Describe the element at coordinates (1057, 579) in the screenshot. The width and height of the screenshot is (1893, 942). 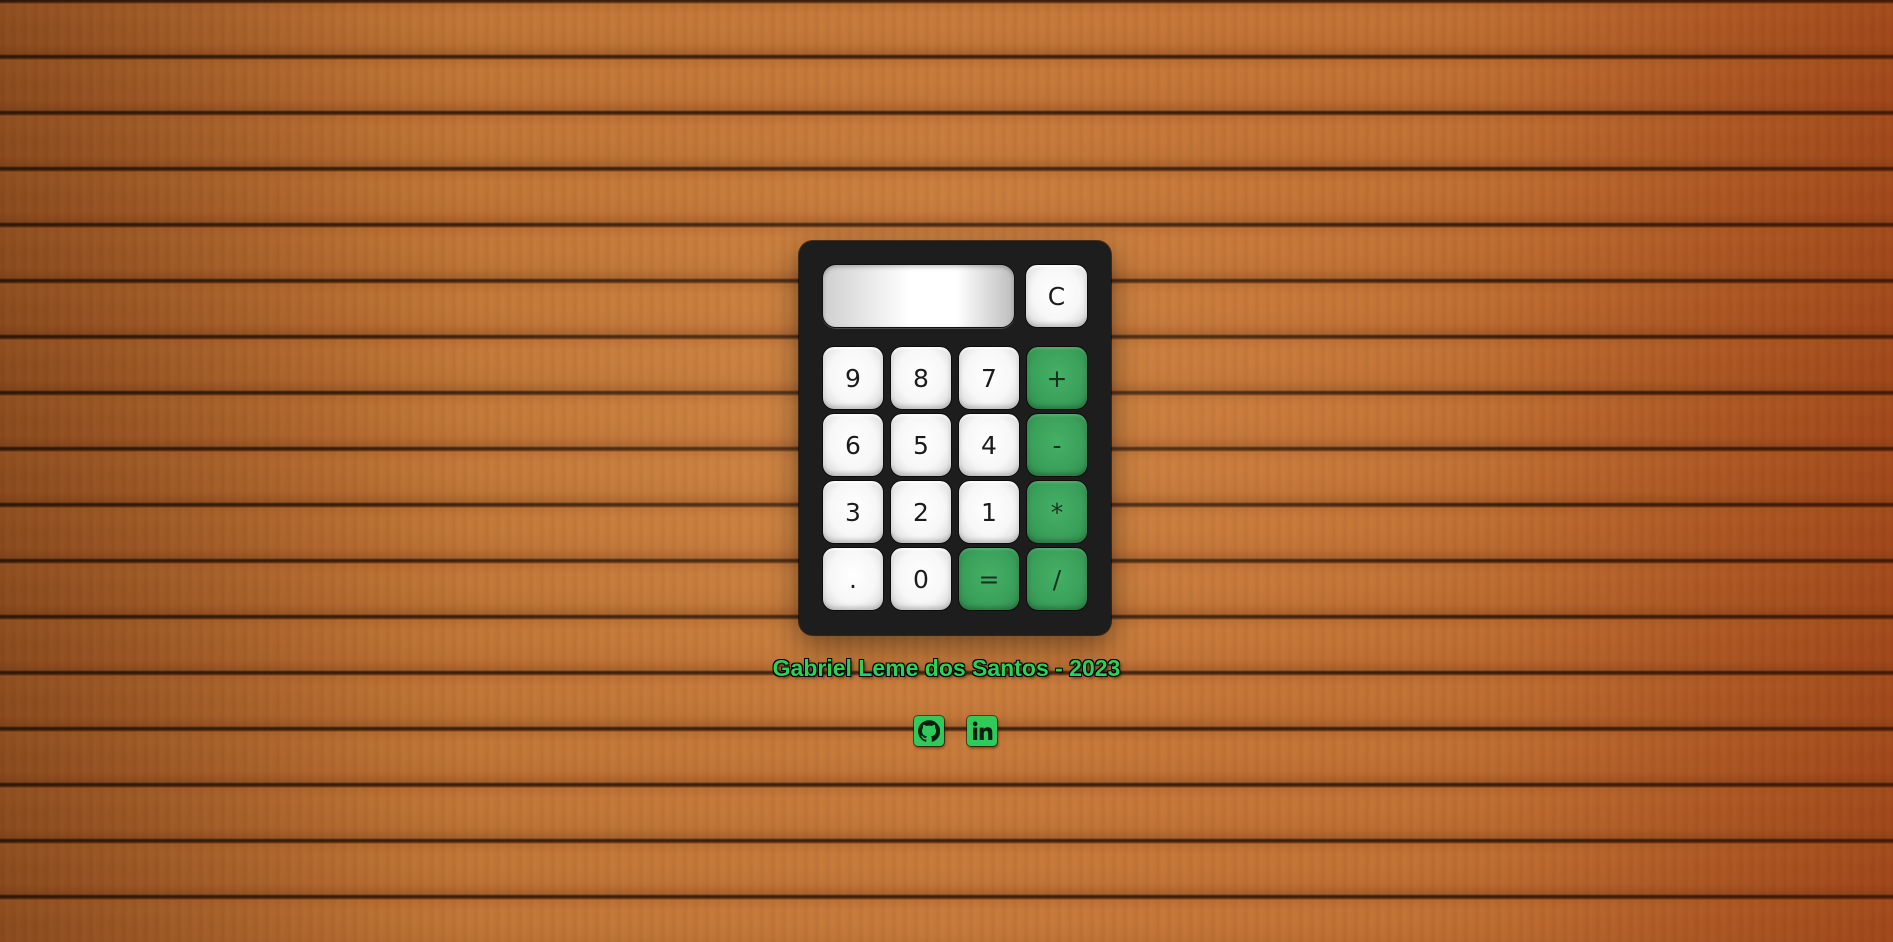
I see `key-divide: /` at that location.